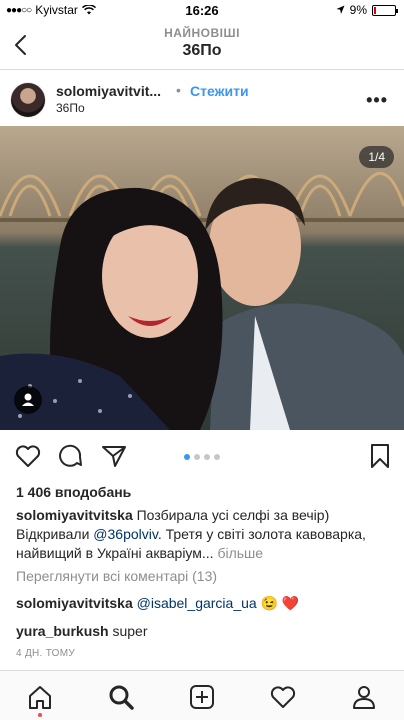 Image resolution: width=404 pixels, height=720 pixels. Describe the element at coordinates (377, 100) in the screenshot. I see `more-options-button: •••` at that location.